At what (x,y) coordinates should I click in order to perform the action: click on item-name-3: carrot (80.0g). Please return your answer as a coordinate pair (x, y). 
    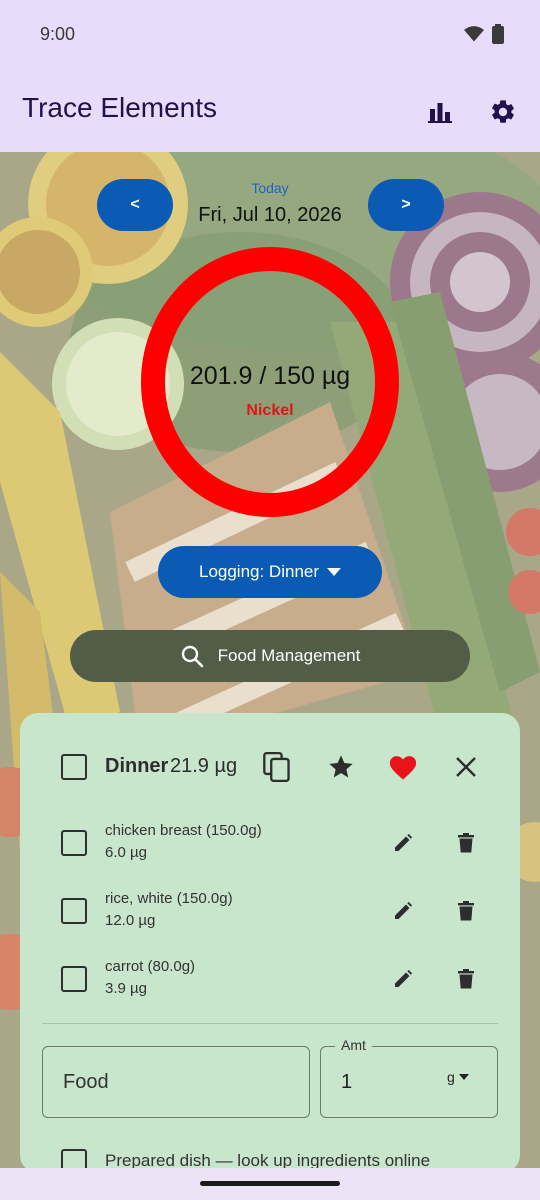
    Looking at the image, I should click on (150, 966).